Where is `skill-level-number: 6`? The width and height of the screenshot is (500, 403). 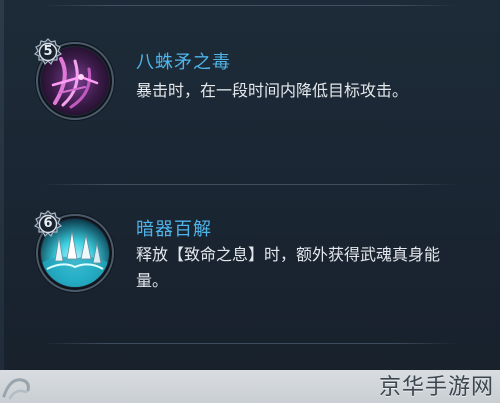 skill-level-number: 6 is located at coordinates (48, 223).